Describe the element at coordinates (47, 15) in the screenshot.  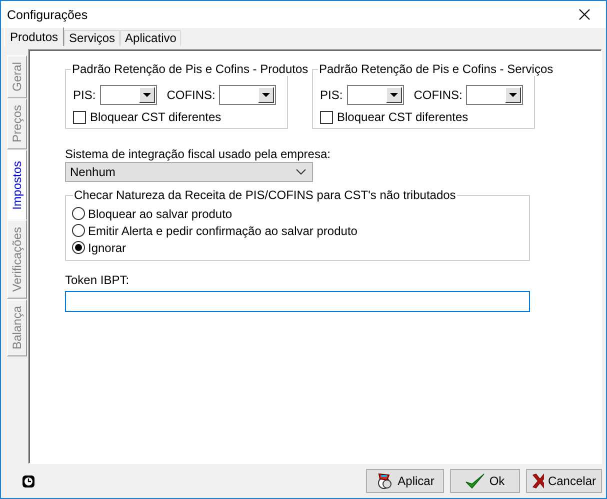
I see `window-title: Configurações` at that location.